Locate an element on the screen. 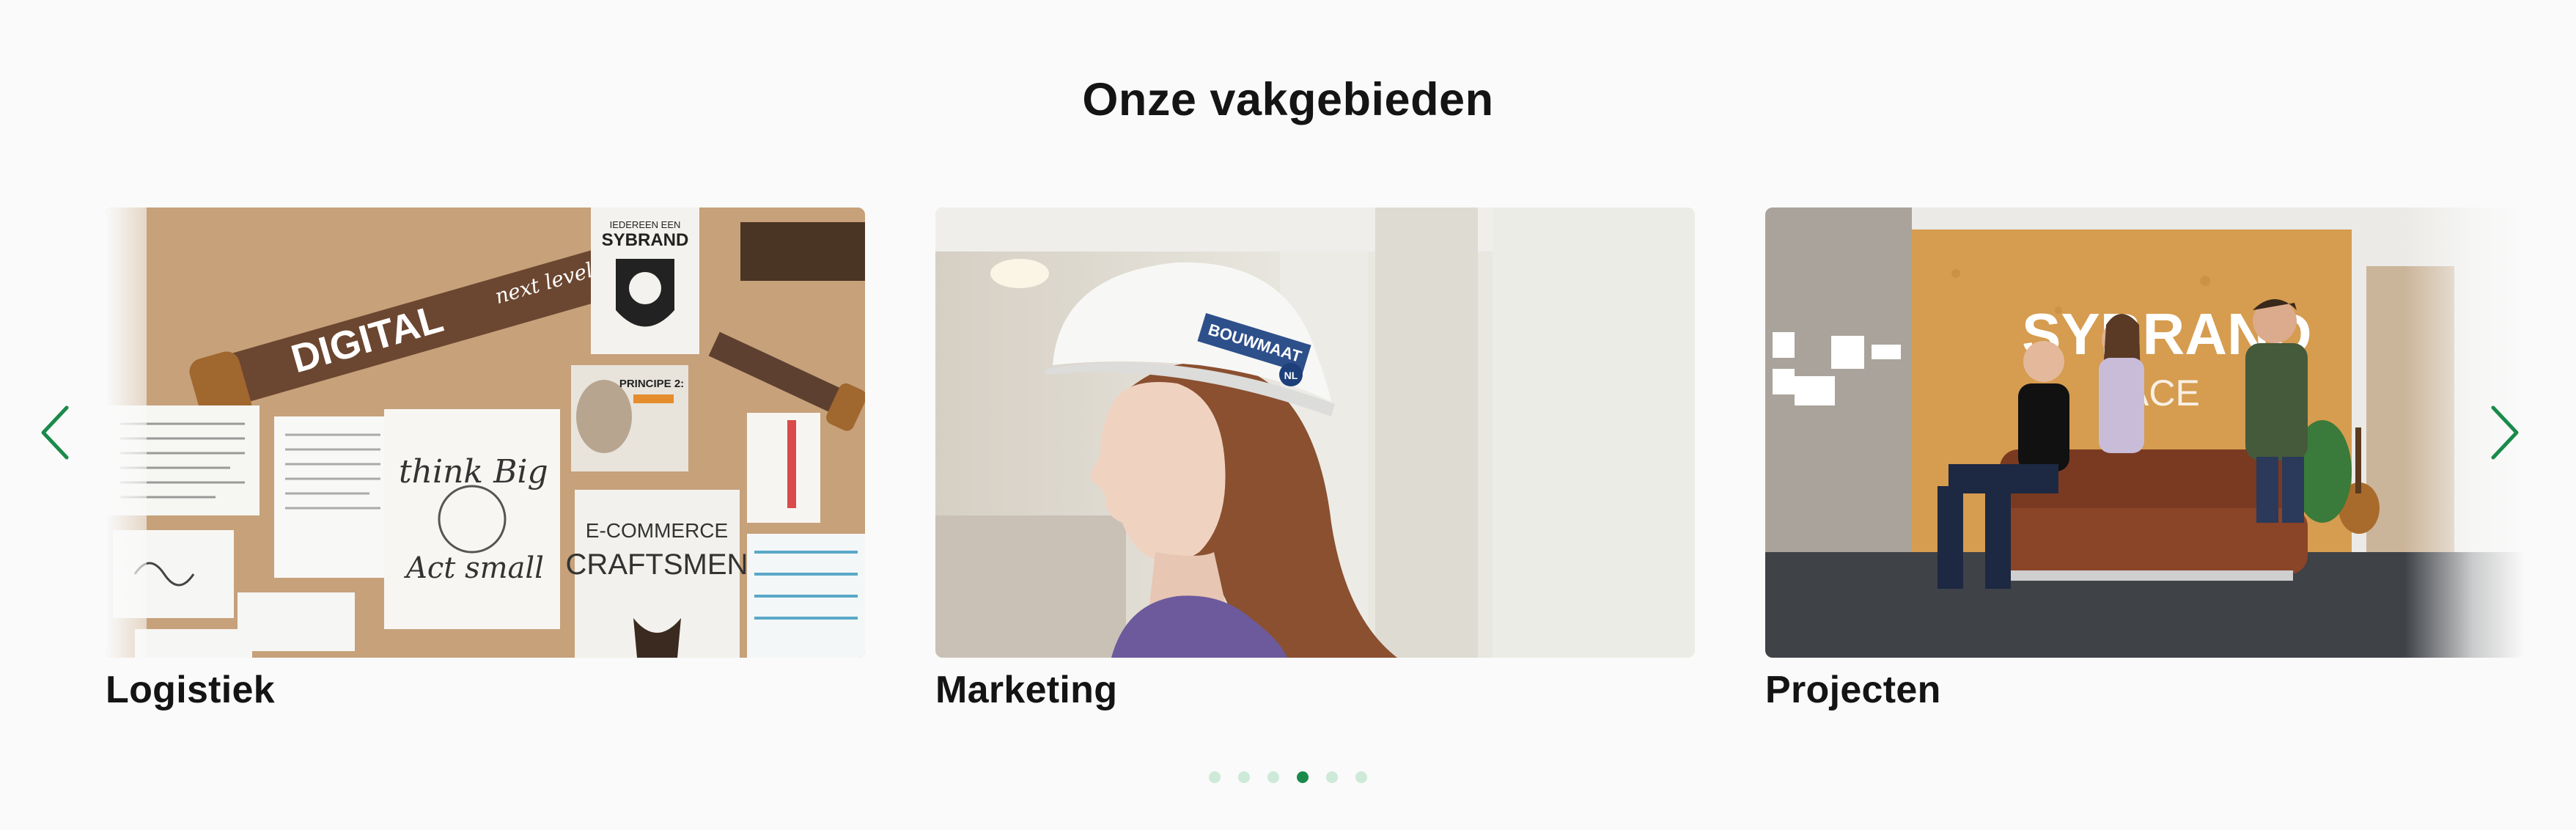  card-label: Marketing is located at coordinates (1315, 690).